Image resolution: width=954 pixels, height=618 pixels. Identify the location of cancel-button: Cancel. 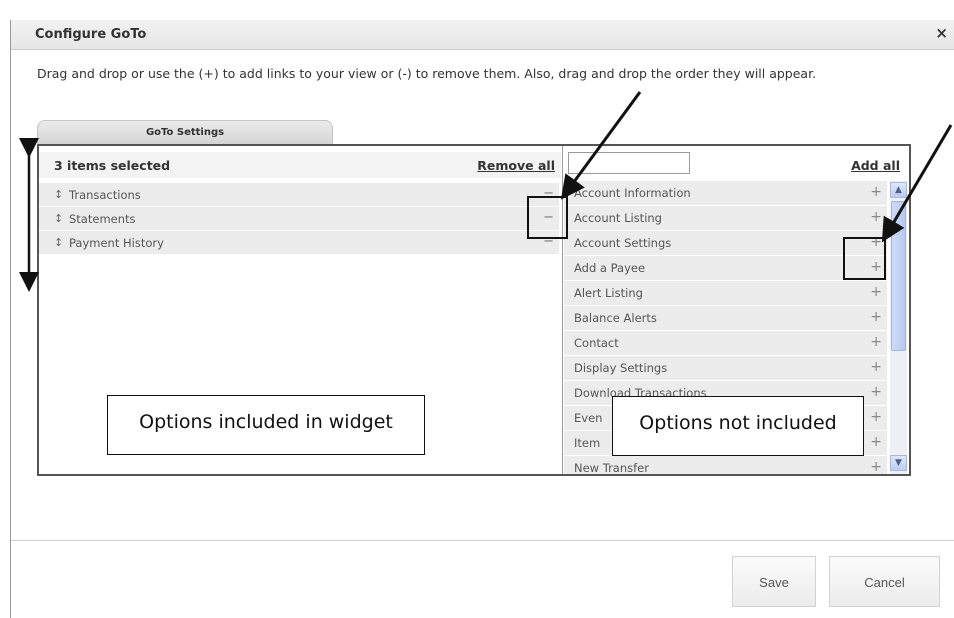
(884, 581).